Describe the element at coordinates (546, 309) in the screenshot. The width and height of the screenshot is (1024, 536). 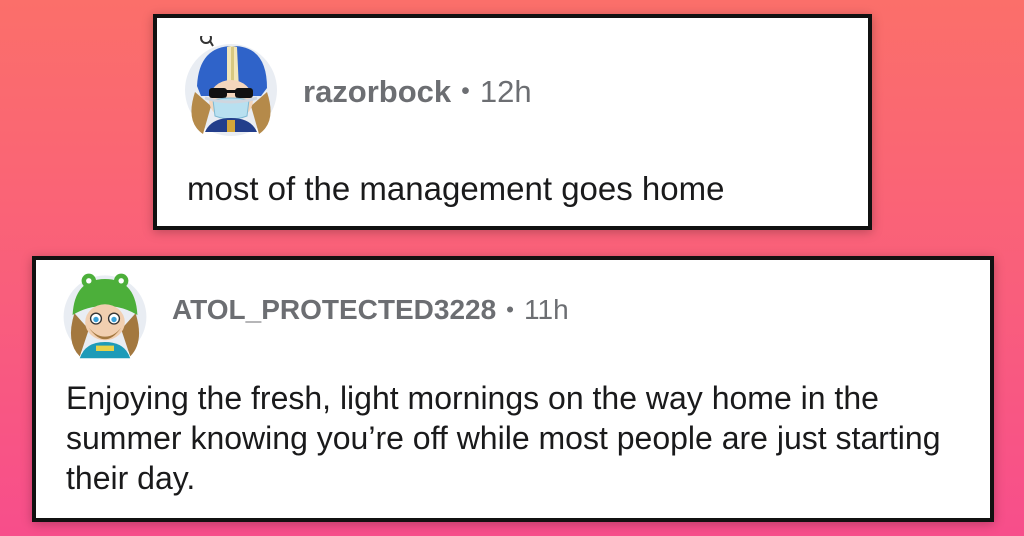
I see `timestamp: 11h` at that location.